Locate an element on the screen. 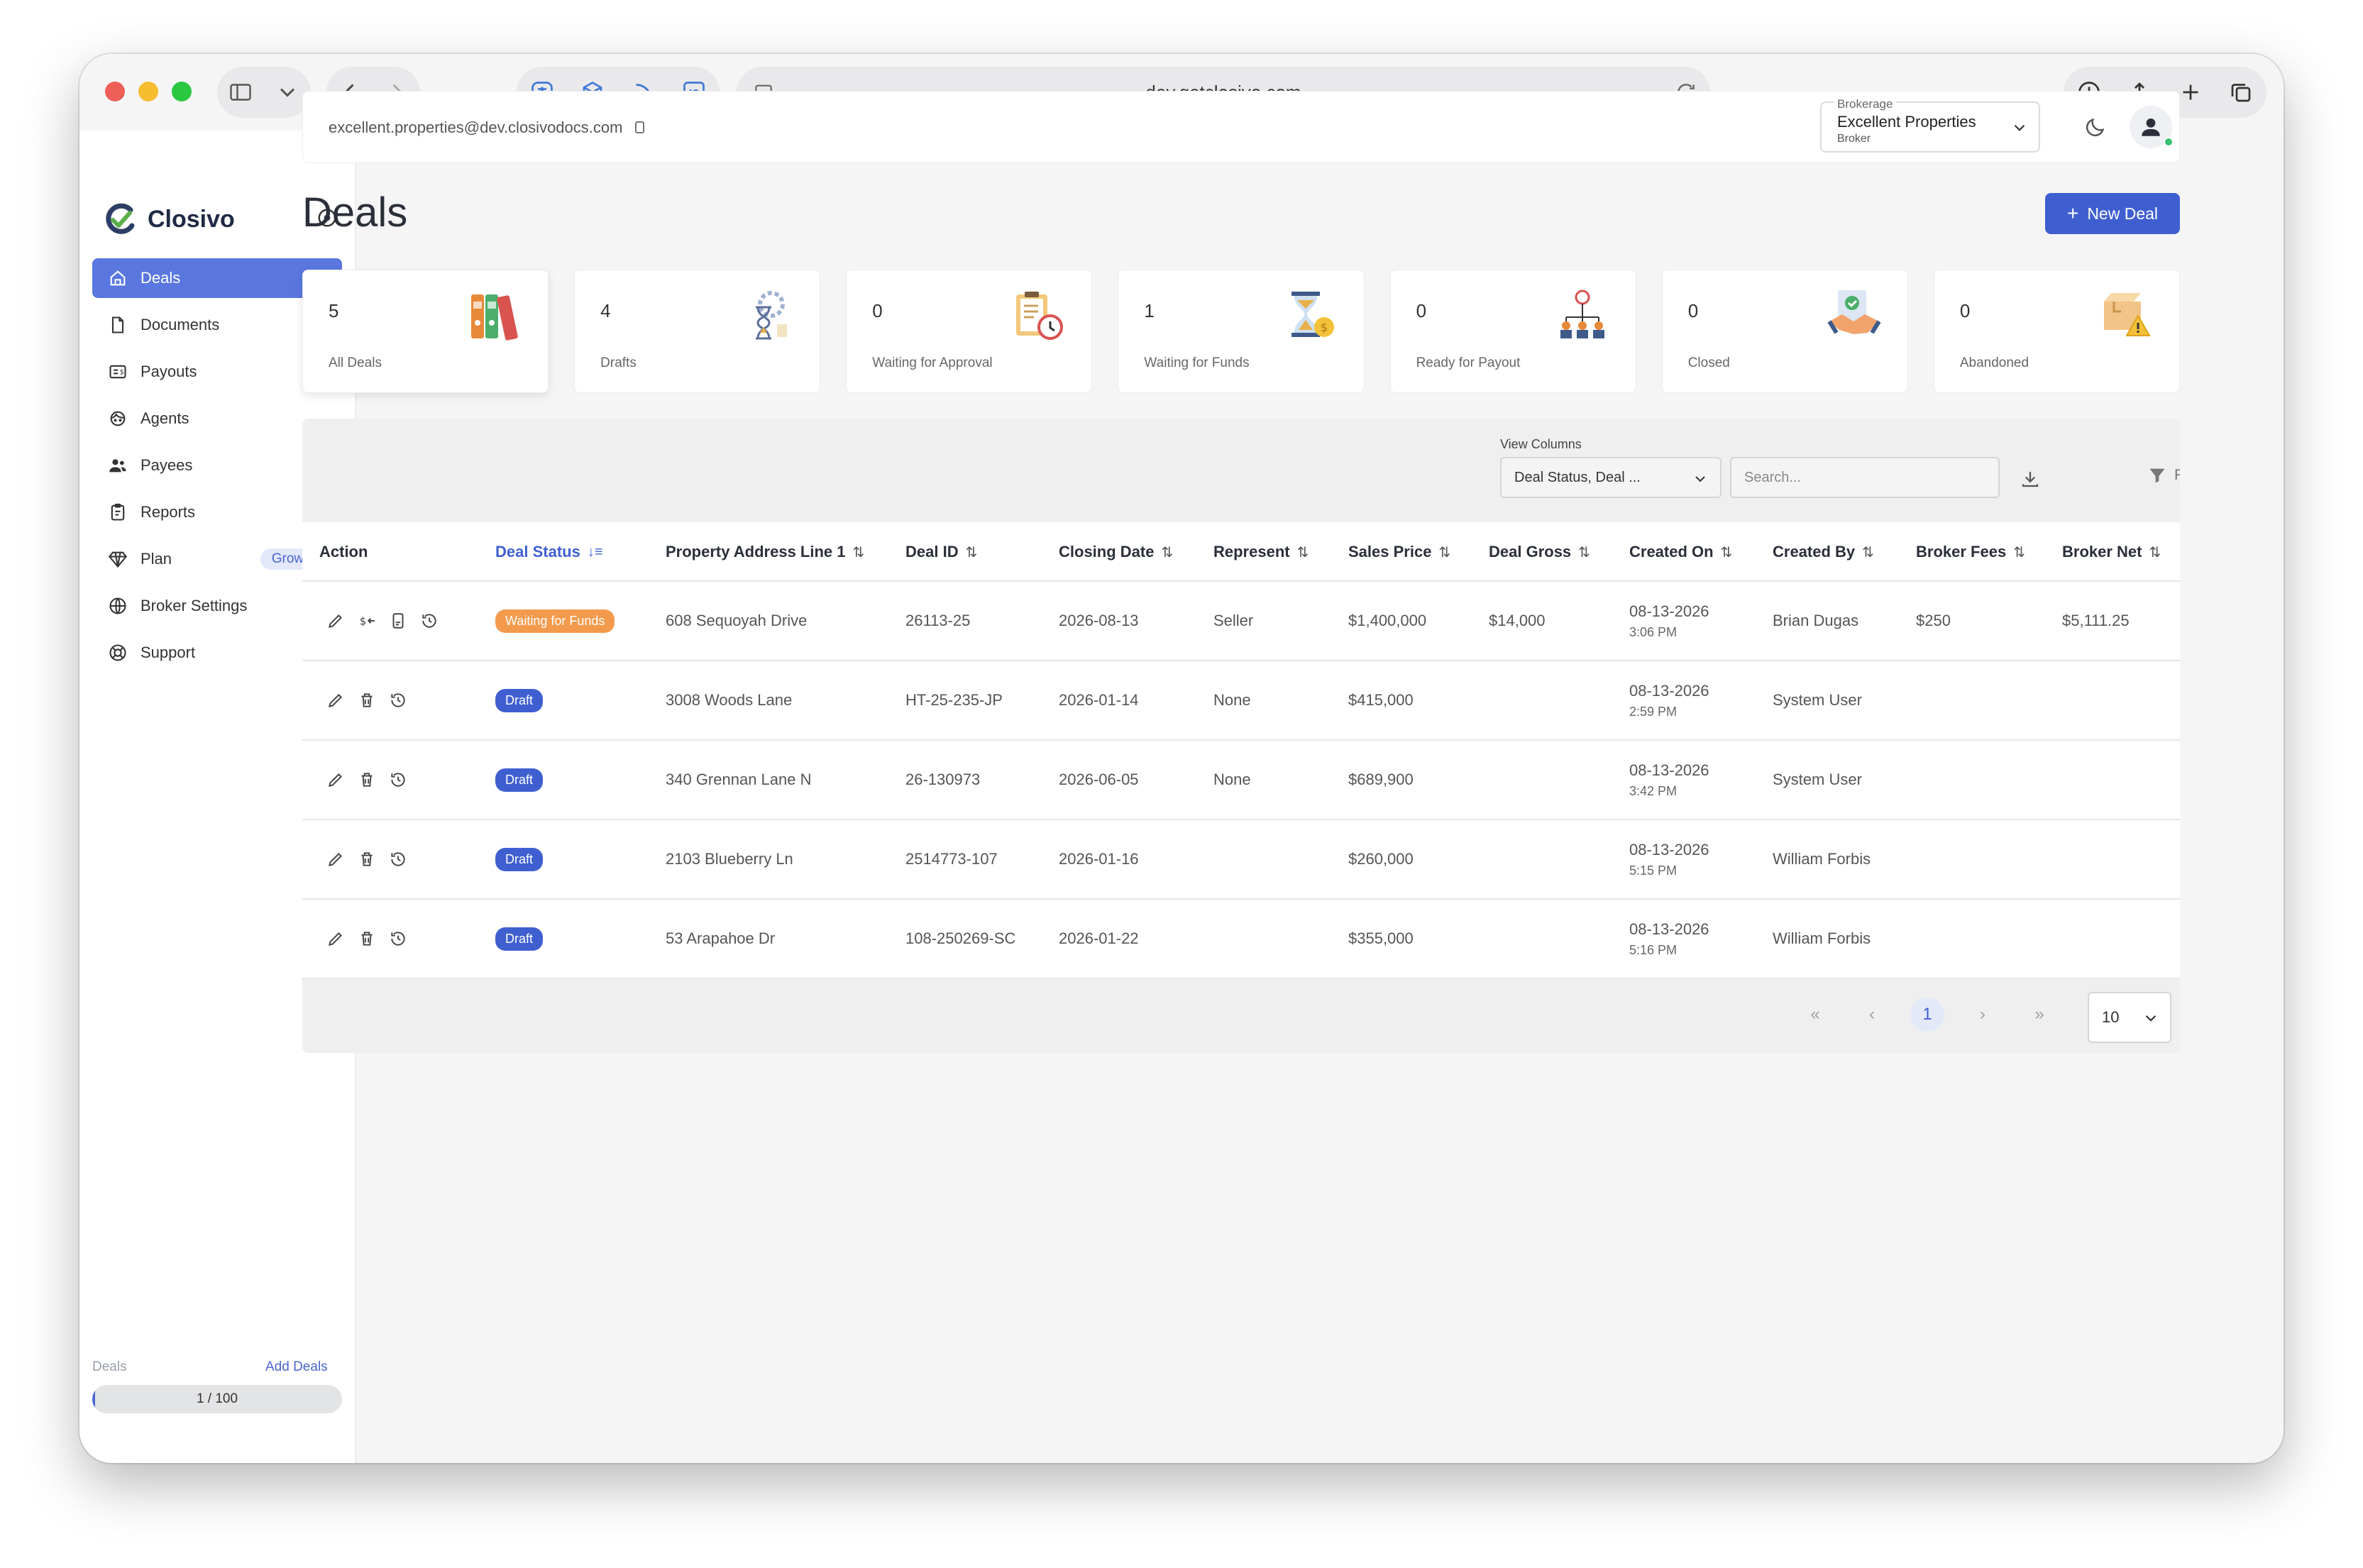 Image resolution: width=2363 pixels, height=1568 pixels. deal-quota-bar: 1 / 100 is located at coordinates (217, 1399).